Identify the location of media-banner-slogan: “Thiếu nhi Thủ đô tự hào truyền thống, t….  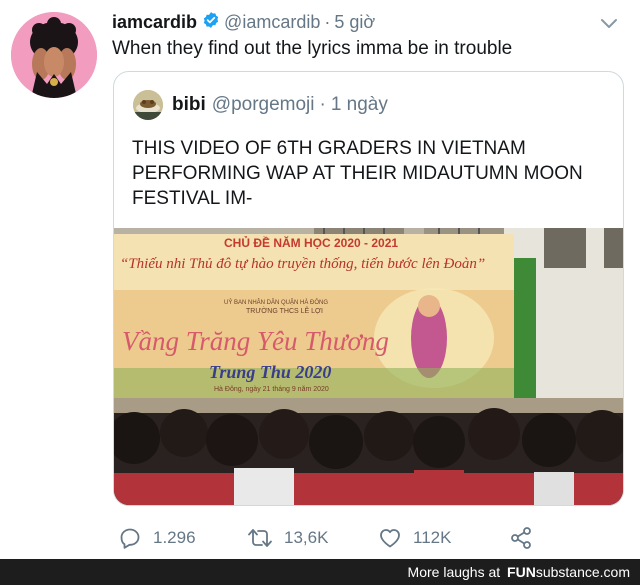
(303, 264).